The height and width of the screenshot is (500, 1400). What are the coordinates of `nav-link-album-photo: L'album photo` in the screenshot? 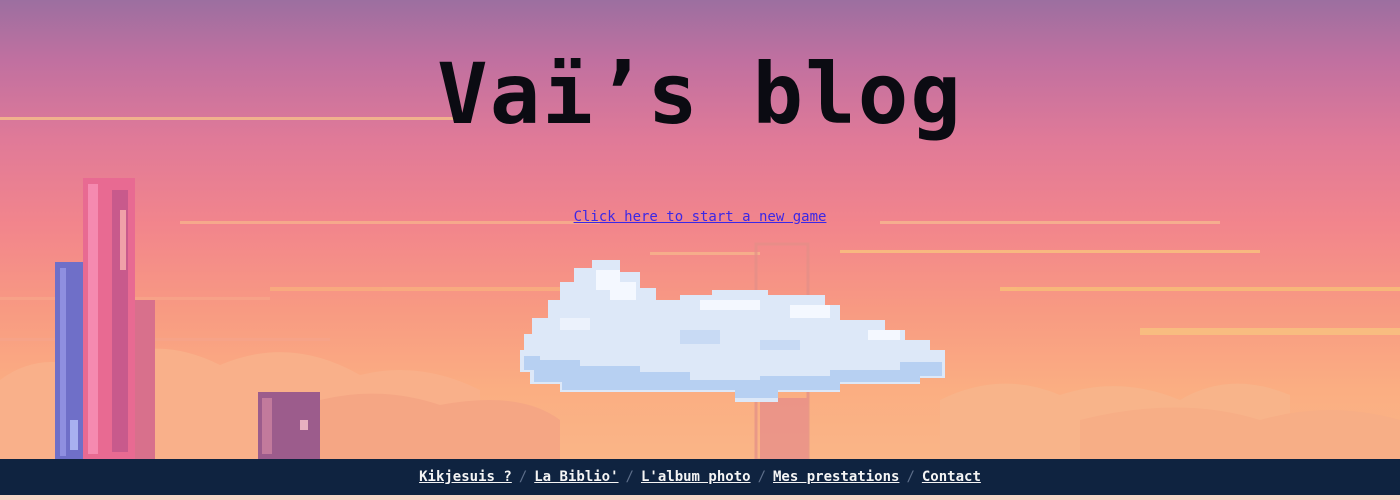 It's located at (696, 477).